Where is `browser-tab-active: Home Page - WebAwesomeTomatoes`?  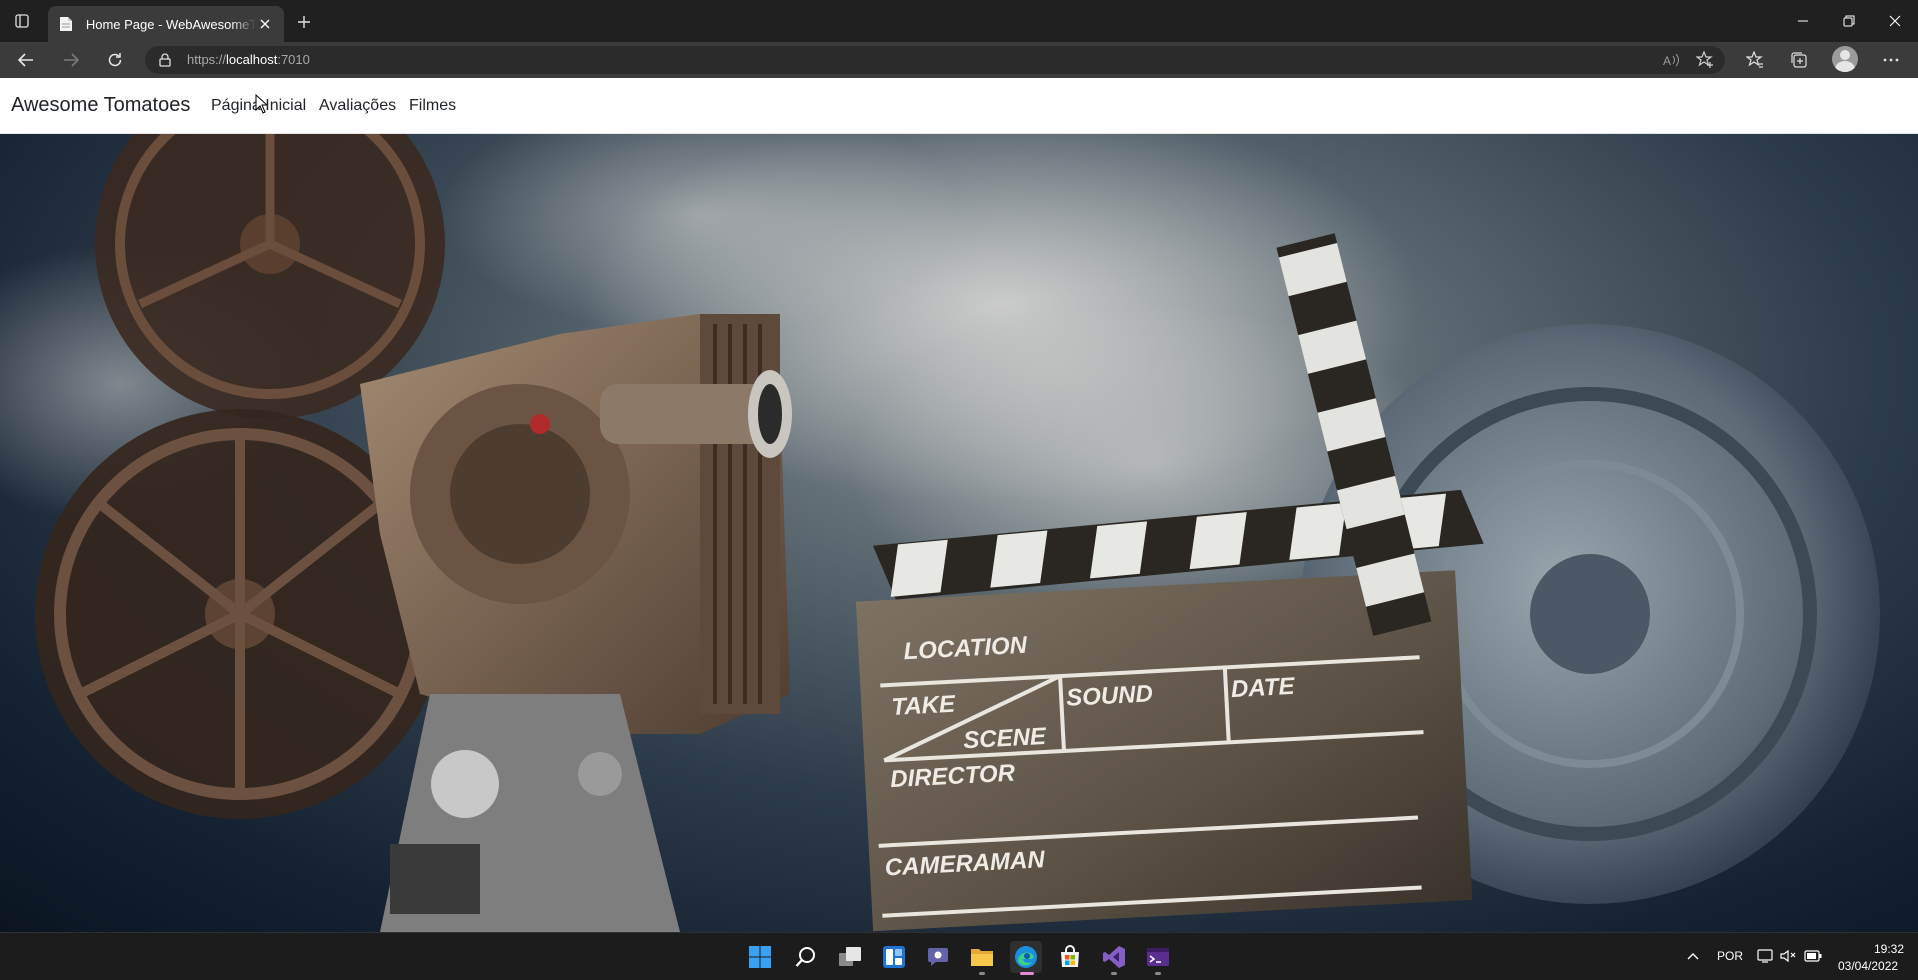 browser-tab-active: Home Page - WebAwesomeTomatoes is located at coordinates (166, 24).